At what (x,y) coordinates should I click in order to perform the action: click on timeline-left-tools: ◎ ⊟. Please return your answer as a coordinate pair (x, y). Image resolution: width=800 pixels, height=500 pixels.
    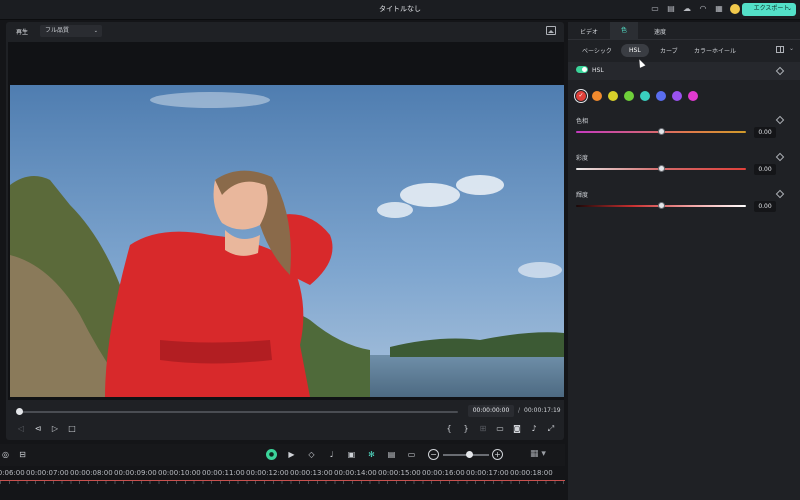
    Looking at the image, I should click on (14, 454).